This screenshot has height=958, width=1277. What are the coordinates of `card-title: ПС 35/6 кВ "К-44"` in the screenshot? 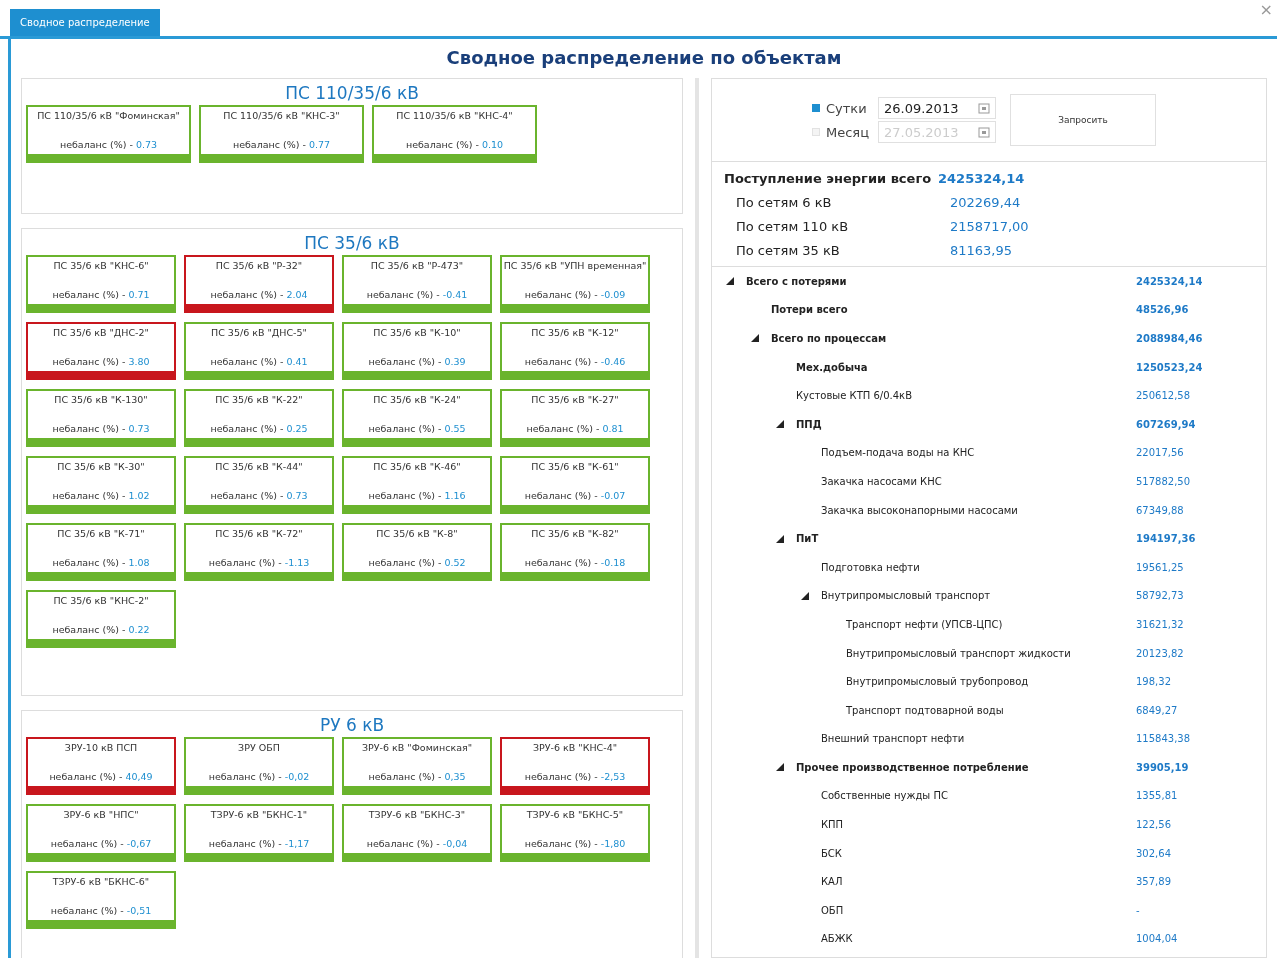 It's located at (259, 466).